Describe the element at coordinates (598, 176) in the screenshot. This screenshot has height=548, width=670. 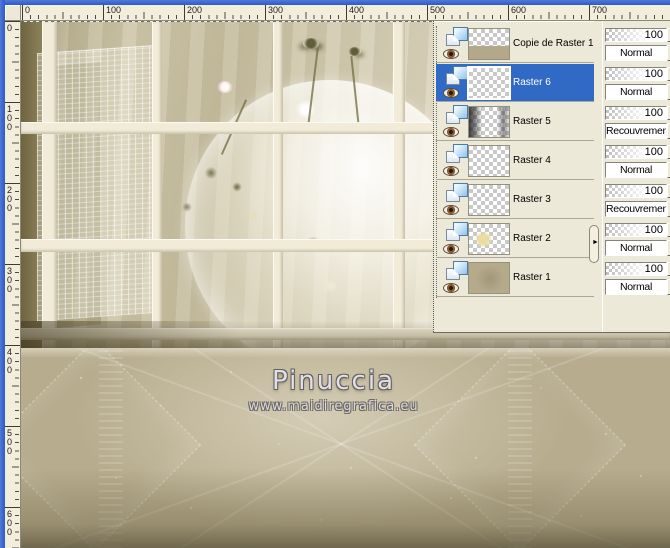
I see `palette-splitter` at that location.